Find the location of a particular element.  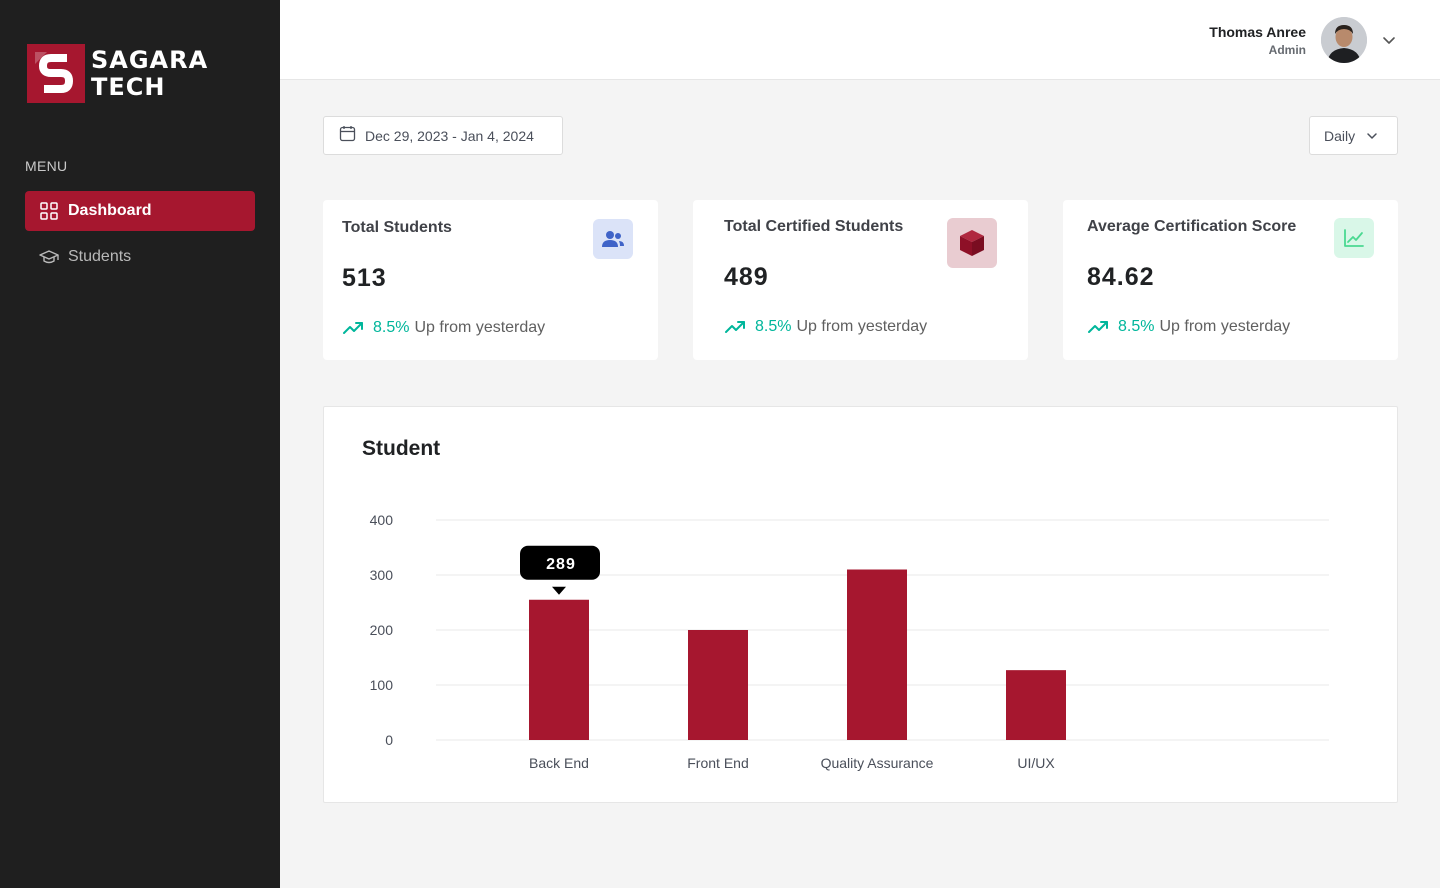

logo-mark-icon is located at coordinates (56, 73).